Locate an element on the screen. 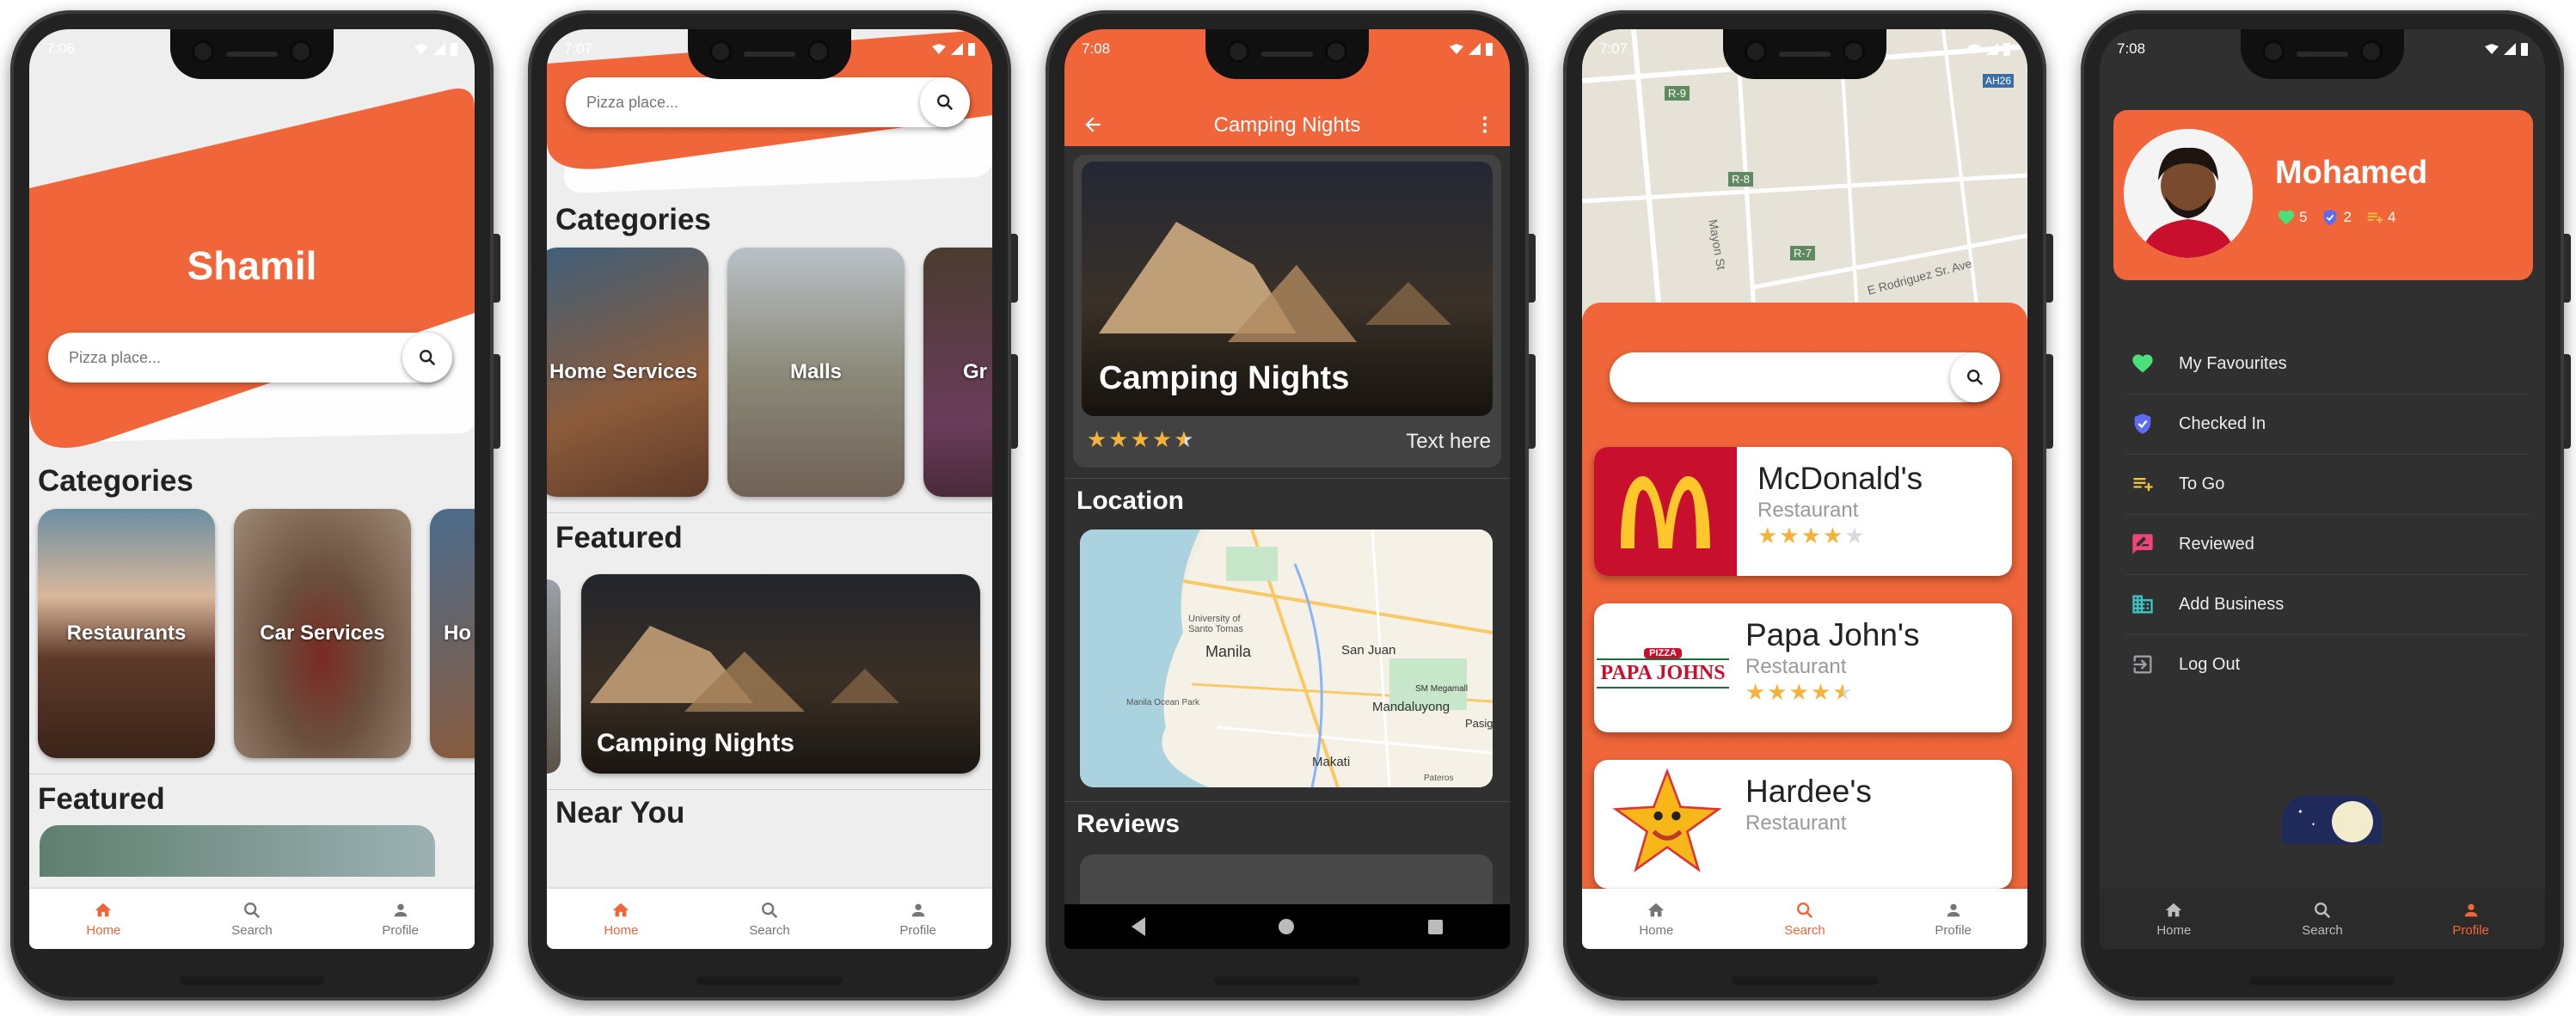  featured-card-camping: Camping Nights is located at coordinates (780, 674).